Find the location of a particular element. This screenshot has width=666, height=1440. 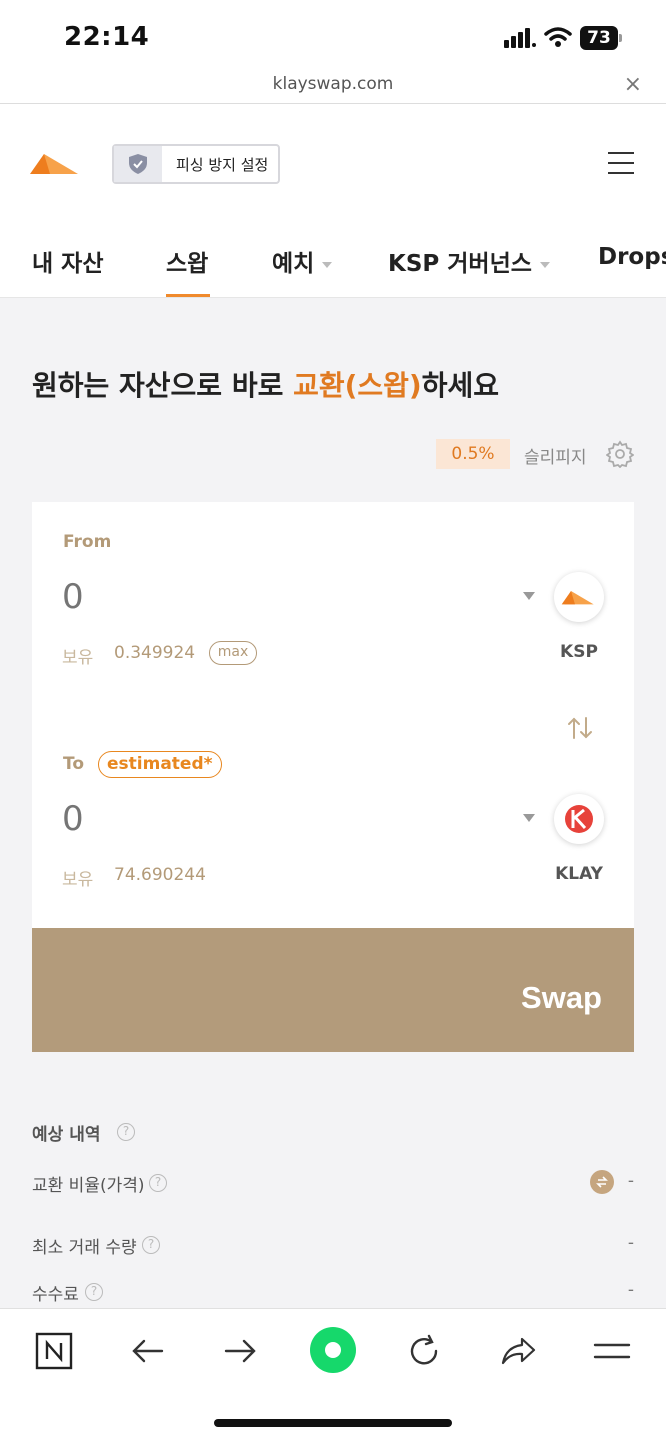

klay-token-icon is located at coordinates (579, 819).